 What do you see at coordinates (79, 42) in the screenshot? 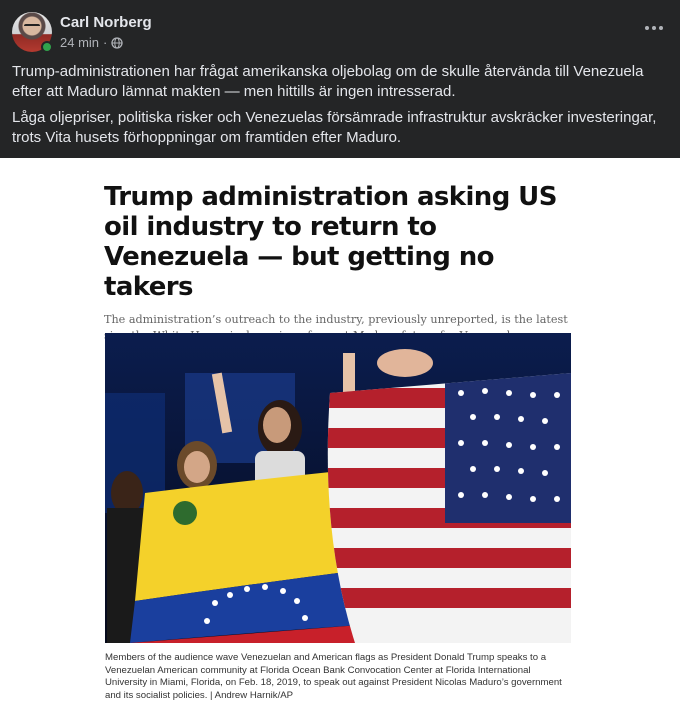
I see `post-time: 24 min` at bounding box center [79, 42].